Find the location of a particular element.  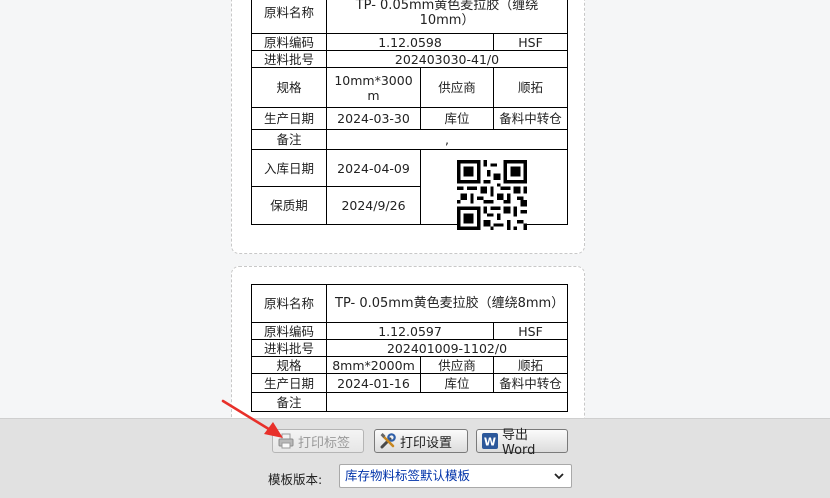

field-value-shelf-life: 2024/9/26 is located at coordinates (373, 205).